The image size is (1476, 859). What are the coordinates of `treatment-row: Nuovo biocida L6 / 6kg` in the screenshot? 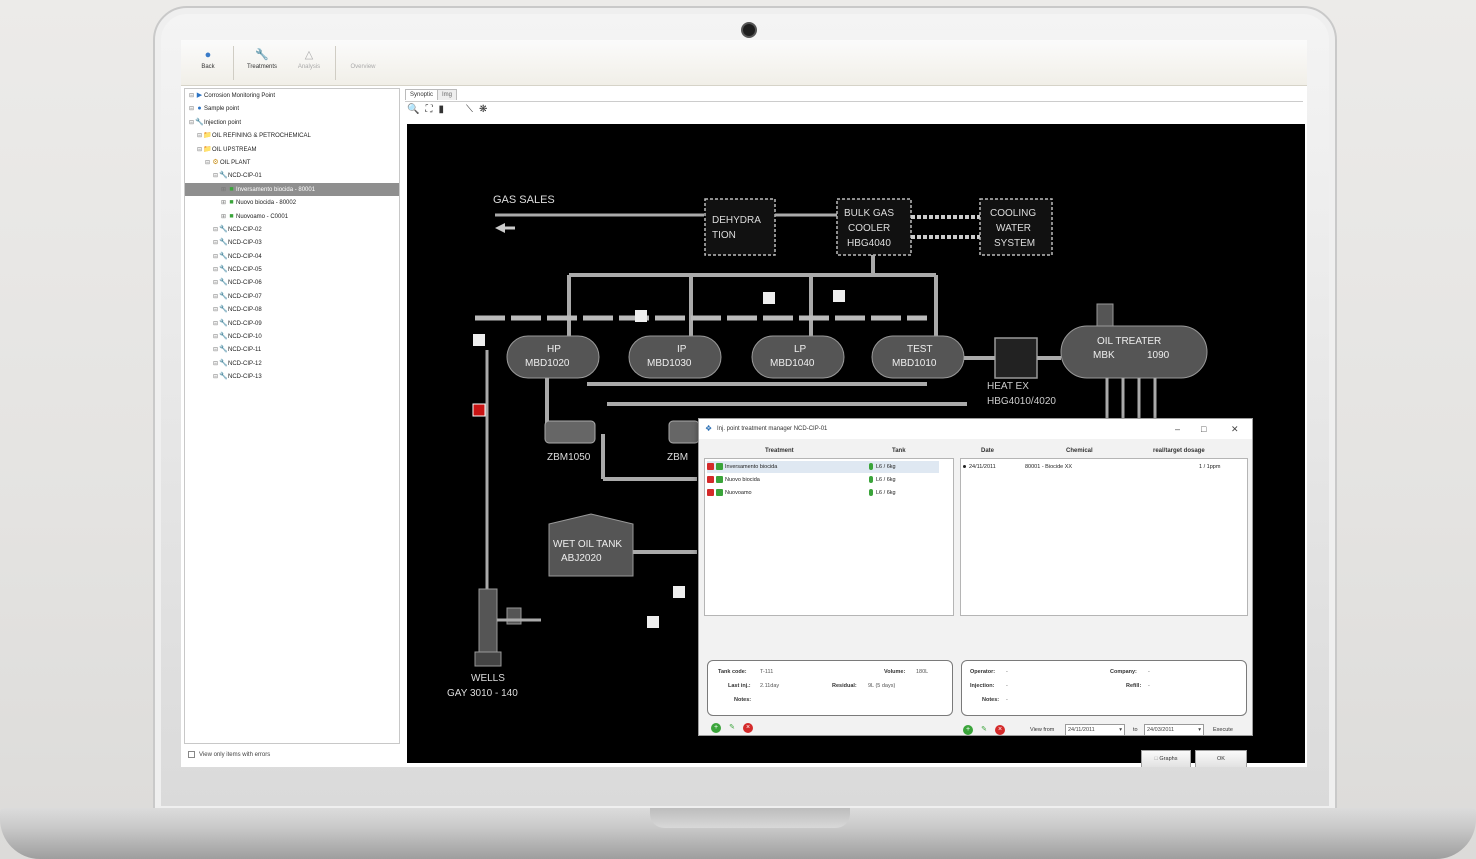 It's located at (823, 480).